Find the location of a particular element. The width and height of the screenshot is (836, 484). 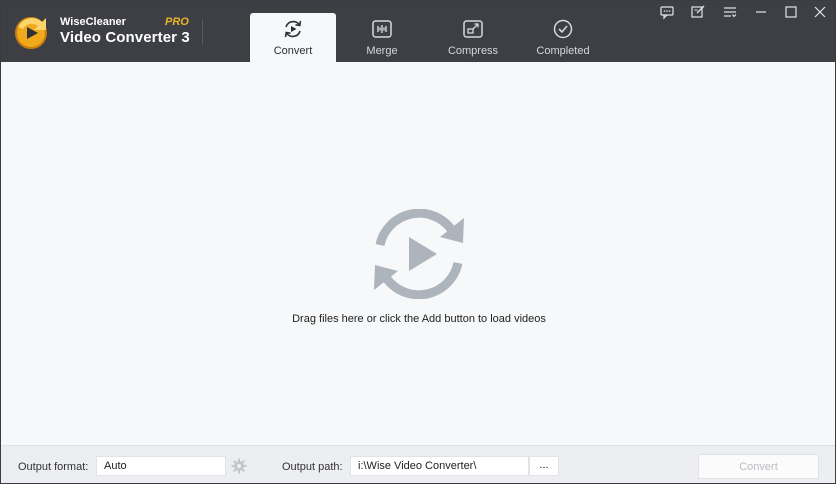

output-format-select: Auto is located at coordinates (161, 466).